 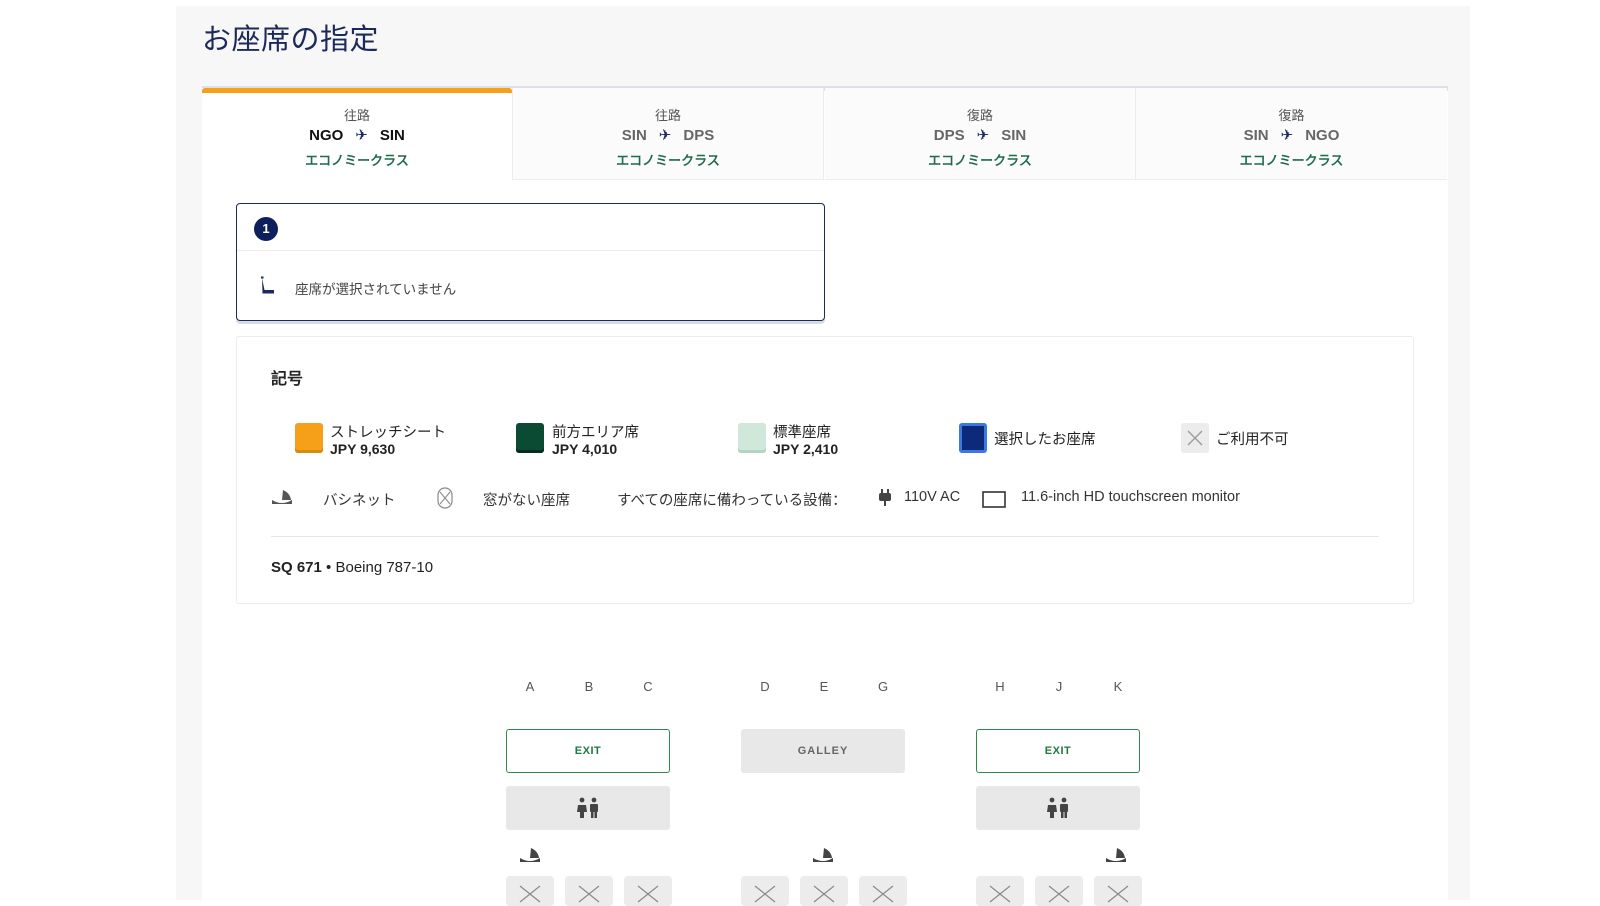 I want to click on legend-title: 記号, so click(x=287, y=378).